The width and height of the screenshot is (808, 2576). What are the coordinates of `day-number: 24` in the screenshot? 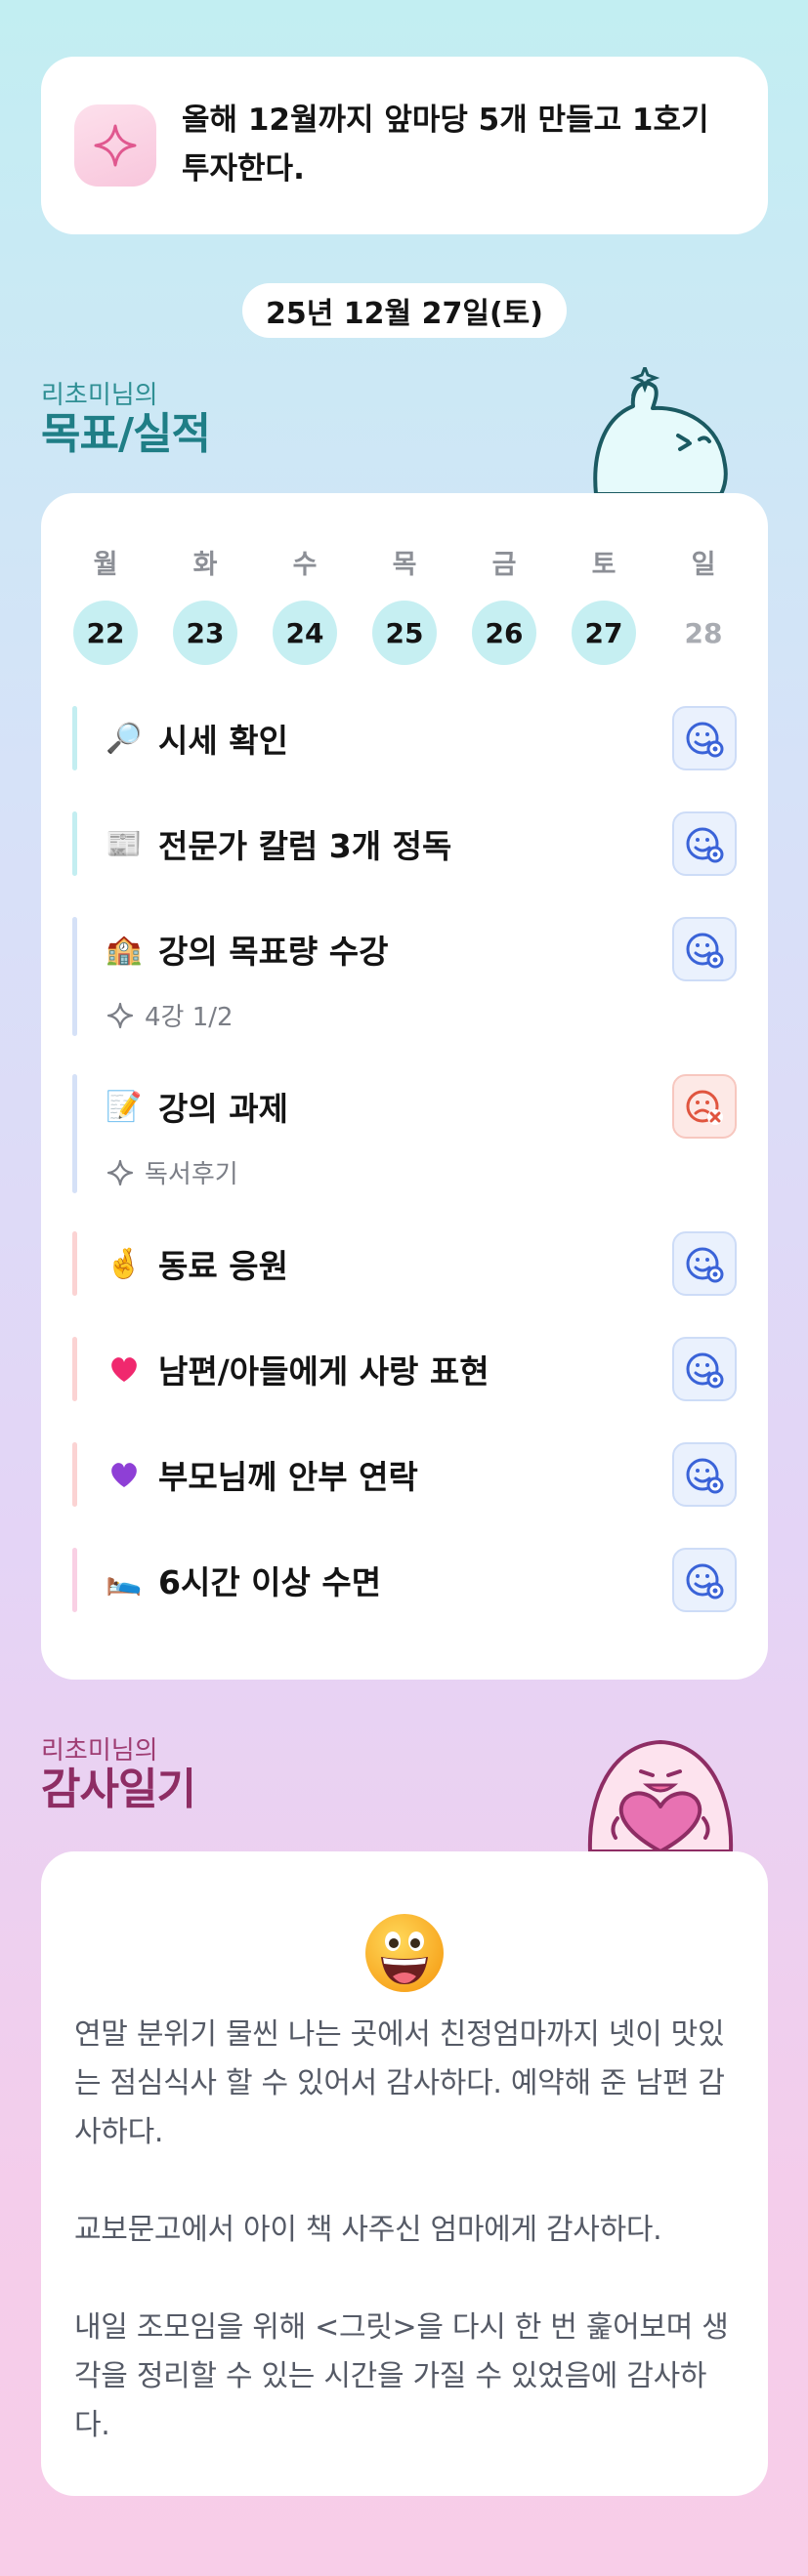 It's located at (305, 633).